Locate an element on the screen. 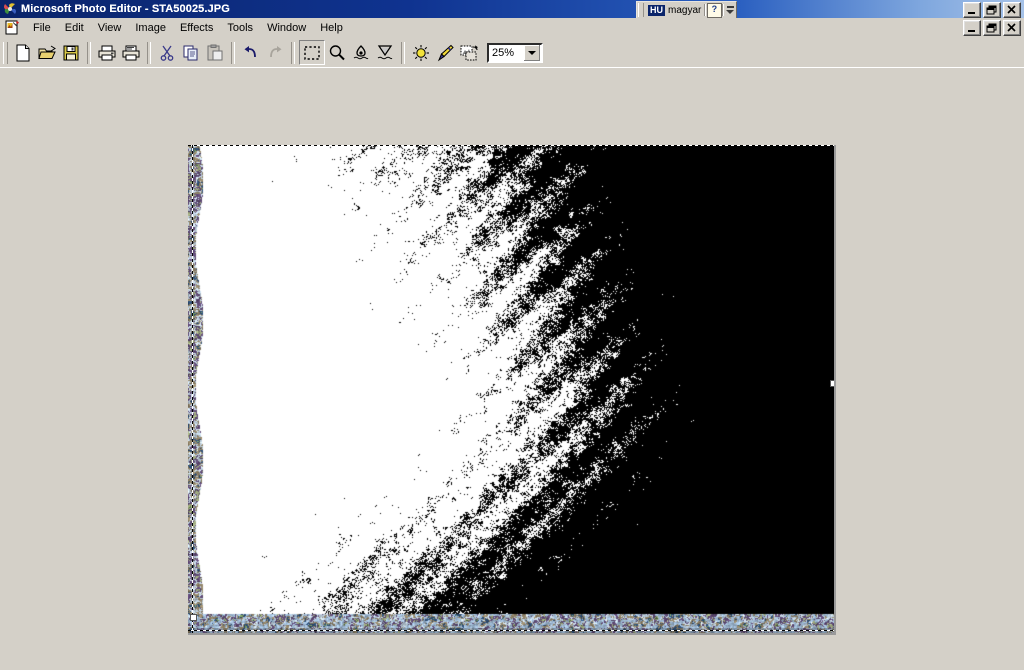 This screenshot has height=670, width=1024. menu-file: File is located at coordinates (42, 28).